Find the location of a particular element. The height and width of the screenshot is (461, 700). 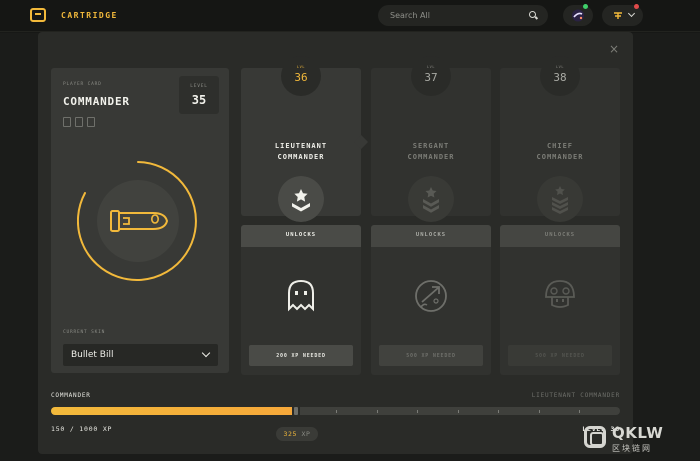

rank-level-number: 36 is located at coordinates (301, 77).